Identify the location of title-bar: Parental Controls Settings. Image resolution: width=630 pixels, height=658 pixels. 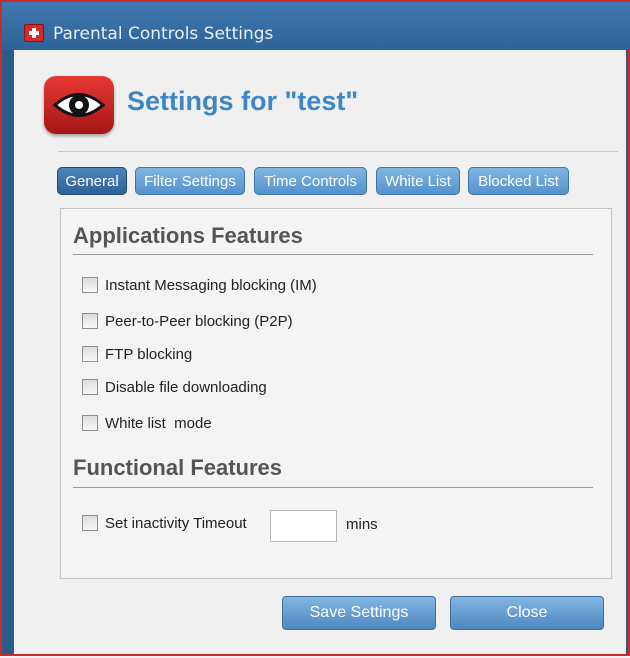
(316, 25).